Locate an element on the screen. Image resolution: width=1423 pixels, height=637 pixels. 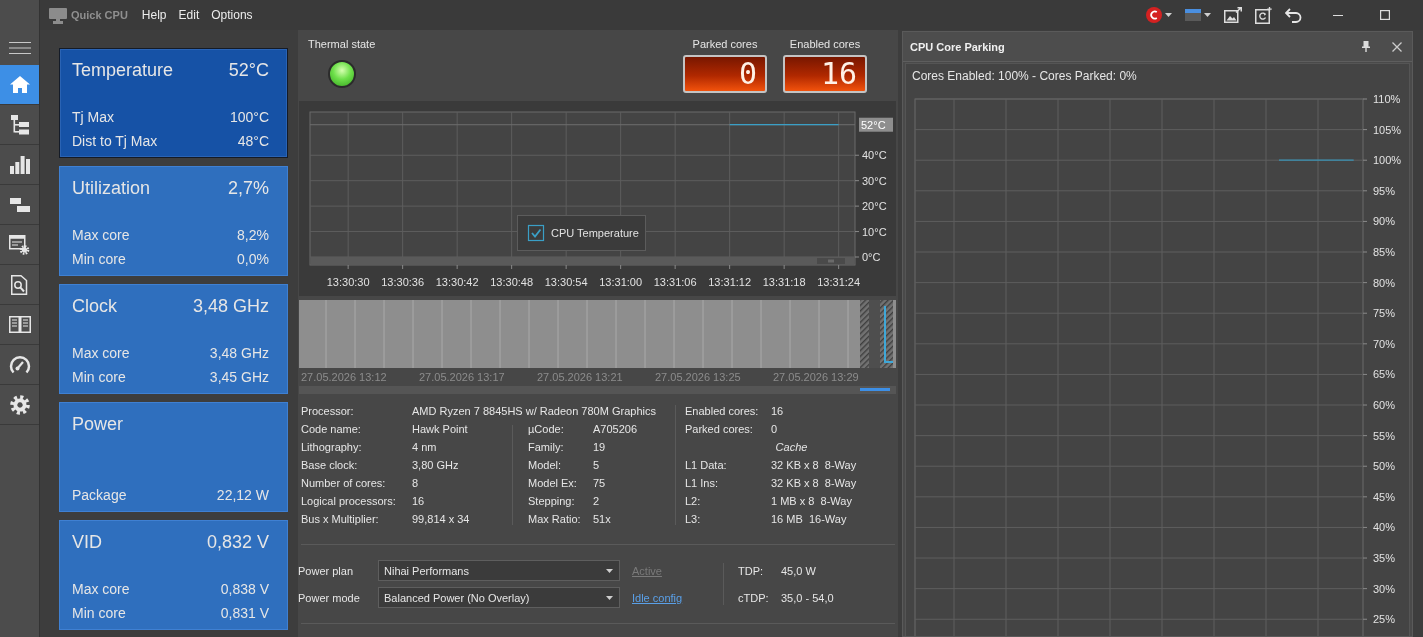
info-label: Logical processors: is located at coordinates (349, 501).